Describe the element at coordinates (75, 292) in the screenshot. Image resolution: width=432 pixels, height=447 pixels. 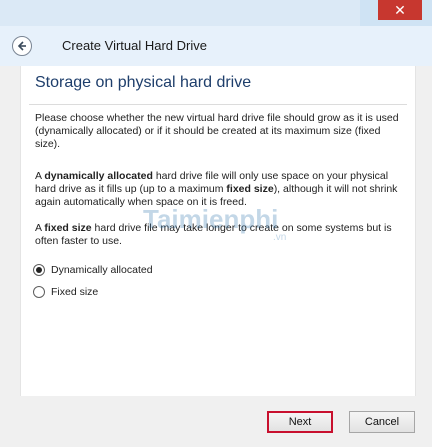
I see `option-label: Fixed size` at that location.